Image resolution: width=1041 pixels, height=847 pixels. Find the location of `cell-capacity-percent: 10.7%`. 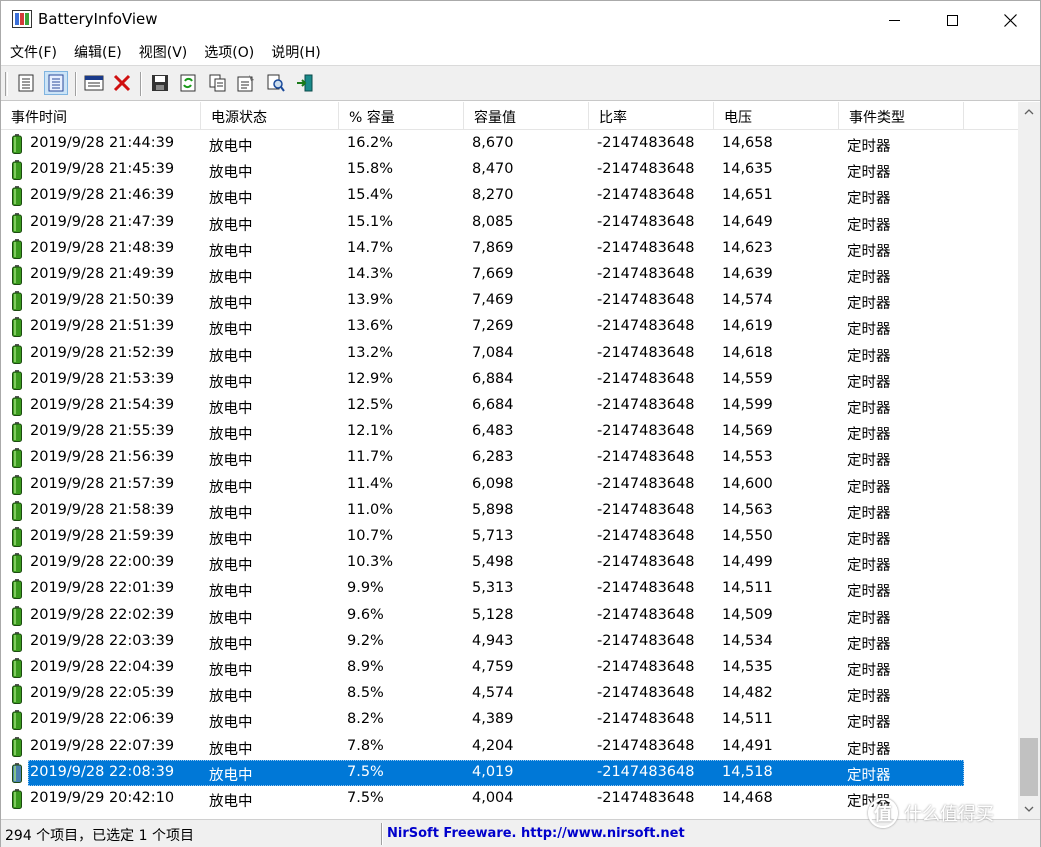

cell-capacity-percent: 10.7% is located at coordinates (370, 536).